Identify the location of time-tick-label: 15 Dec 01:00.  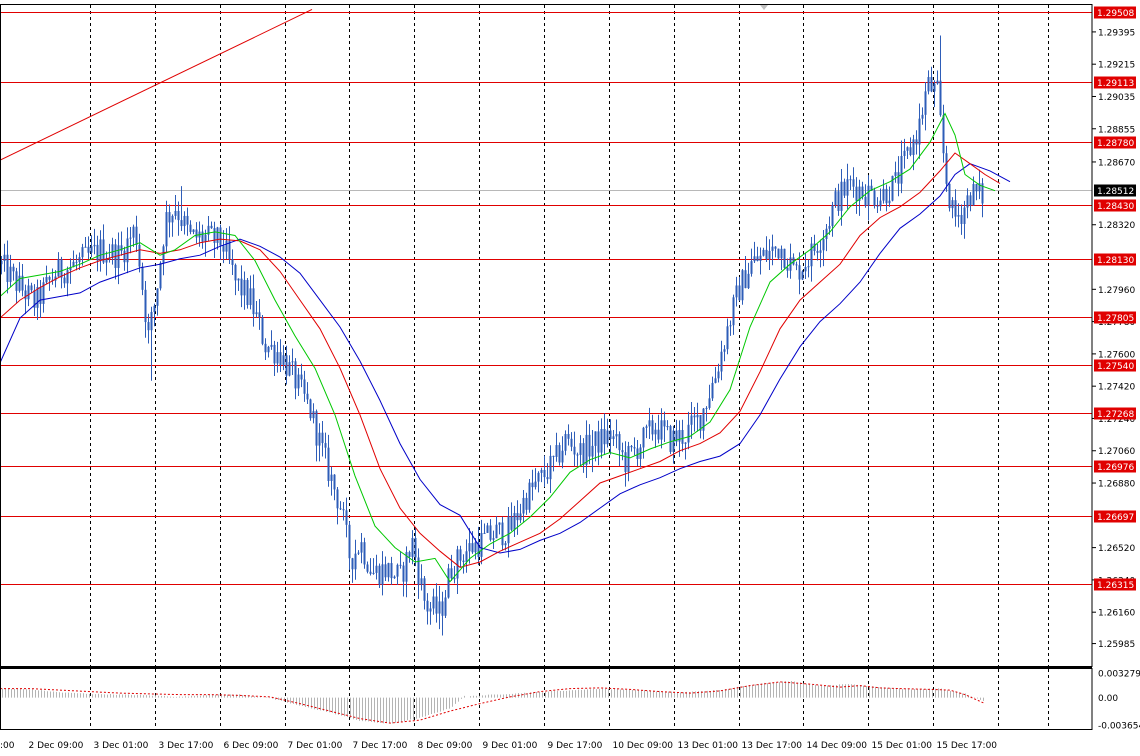
(902, 746).